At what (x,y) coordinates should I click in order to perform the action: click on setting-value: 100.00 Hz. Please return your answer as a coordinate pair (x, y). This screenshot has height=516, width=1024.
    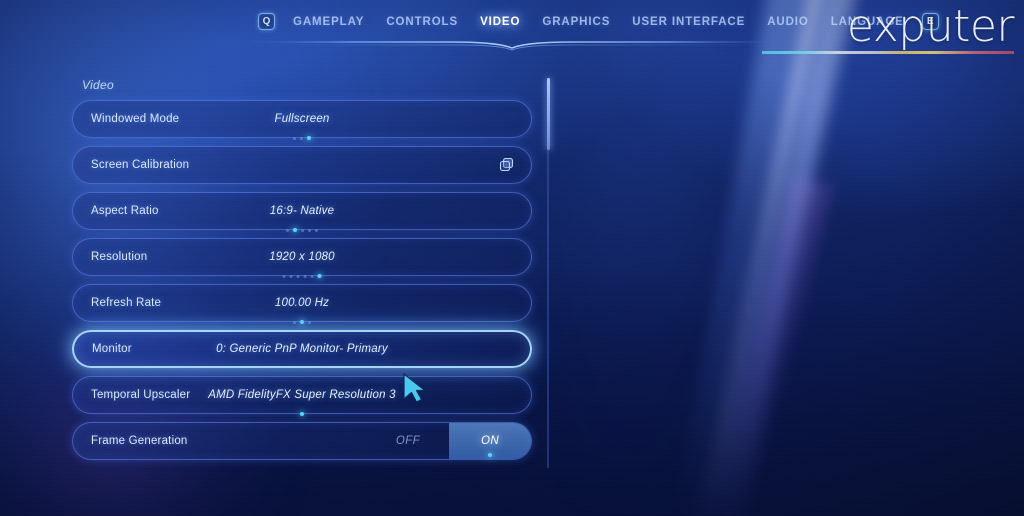
    Looking at the image, I should click on (302, 303).